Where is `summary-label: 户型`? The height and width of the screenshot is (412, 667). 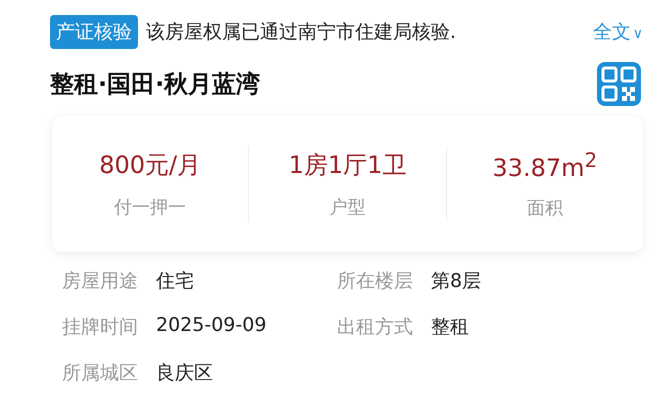
summary-label: 户型 is located at coordinates (347, 207).